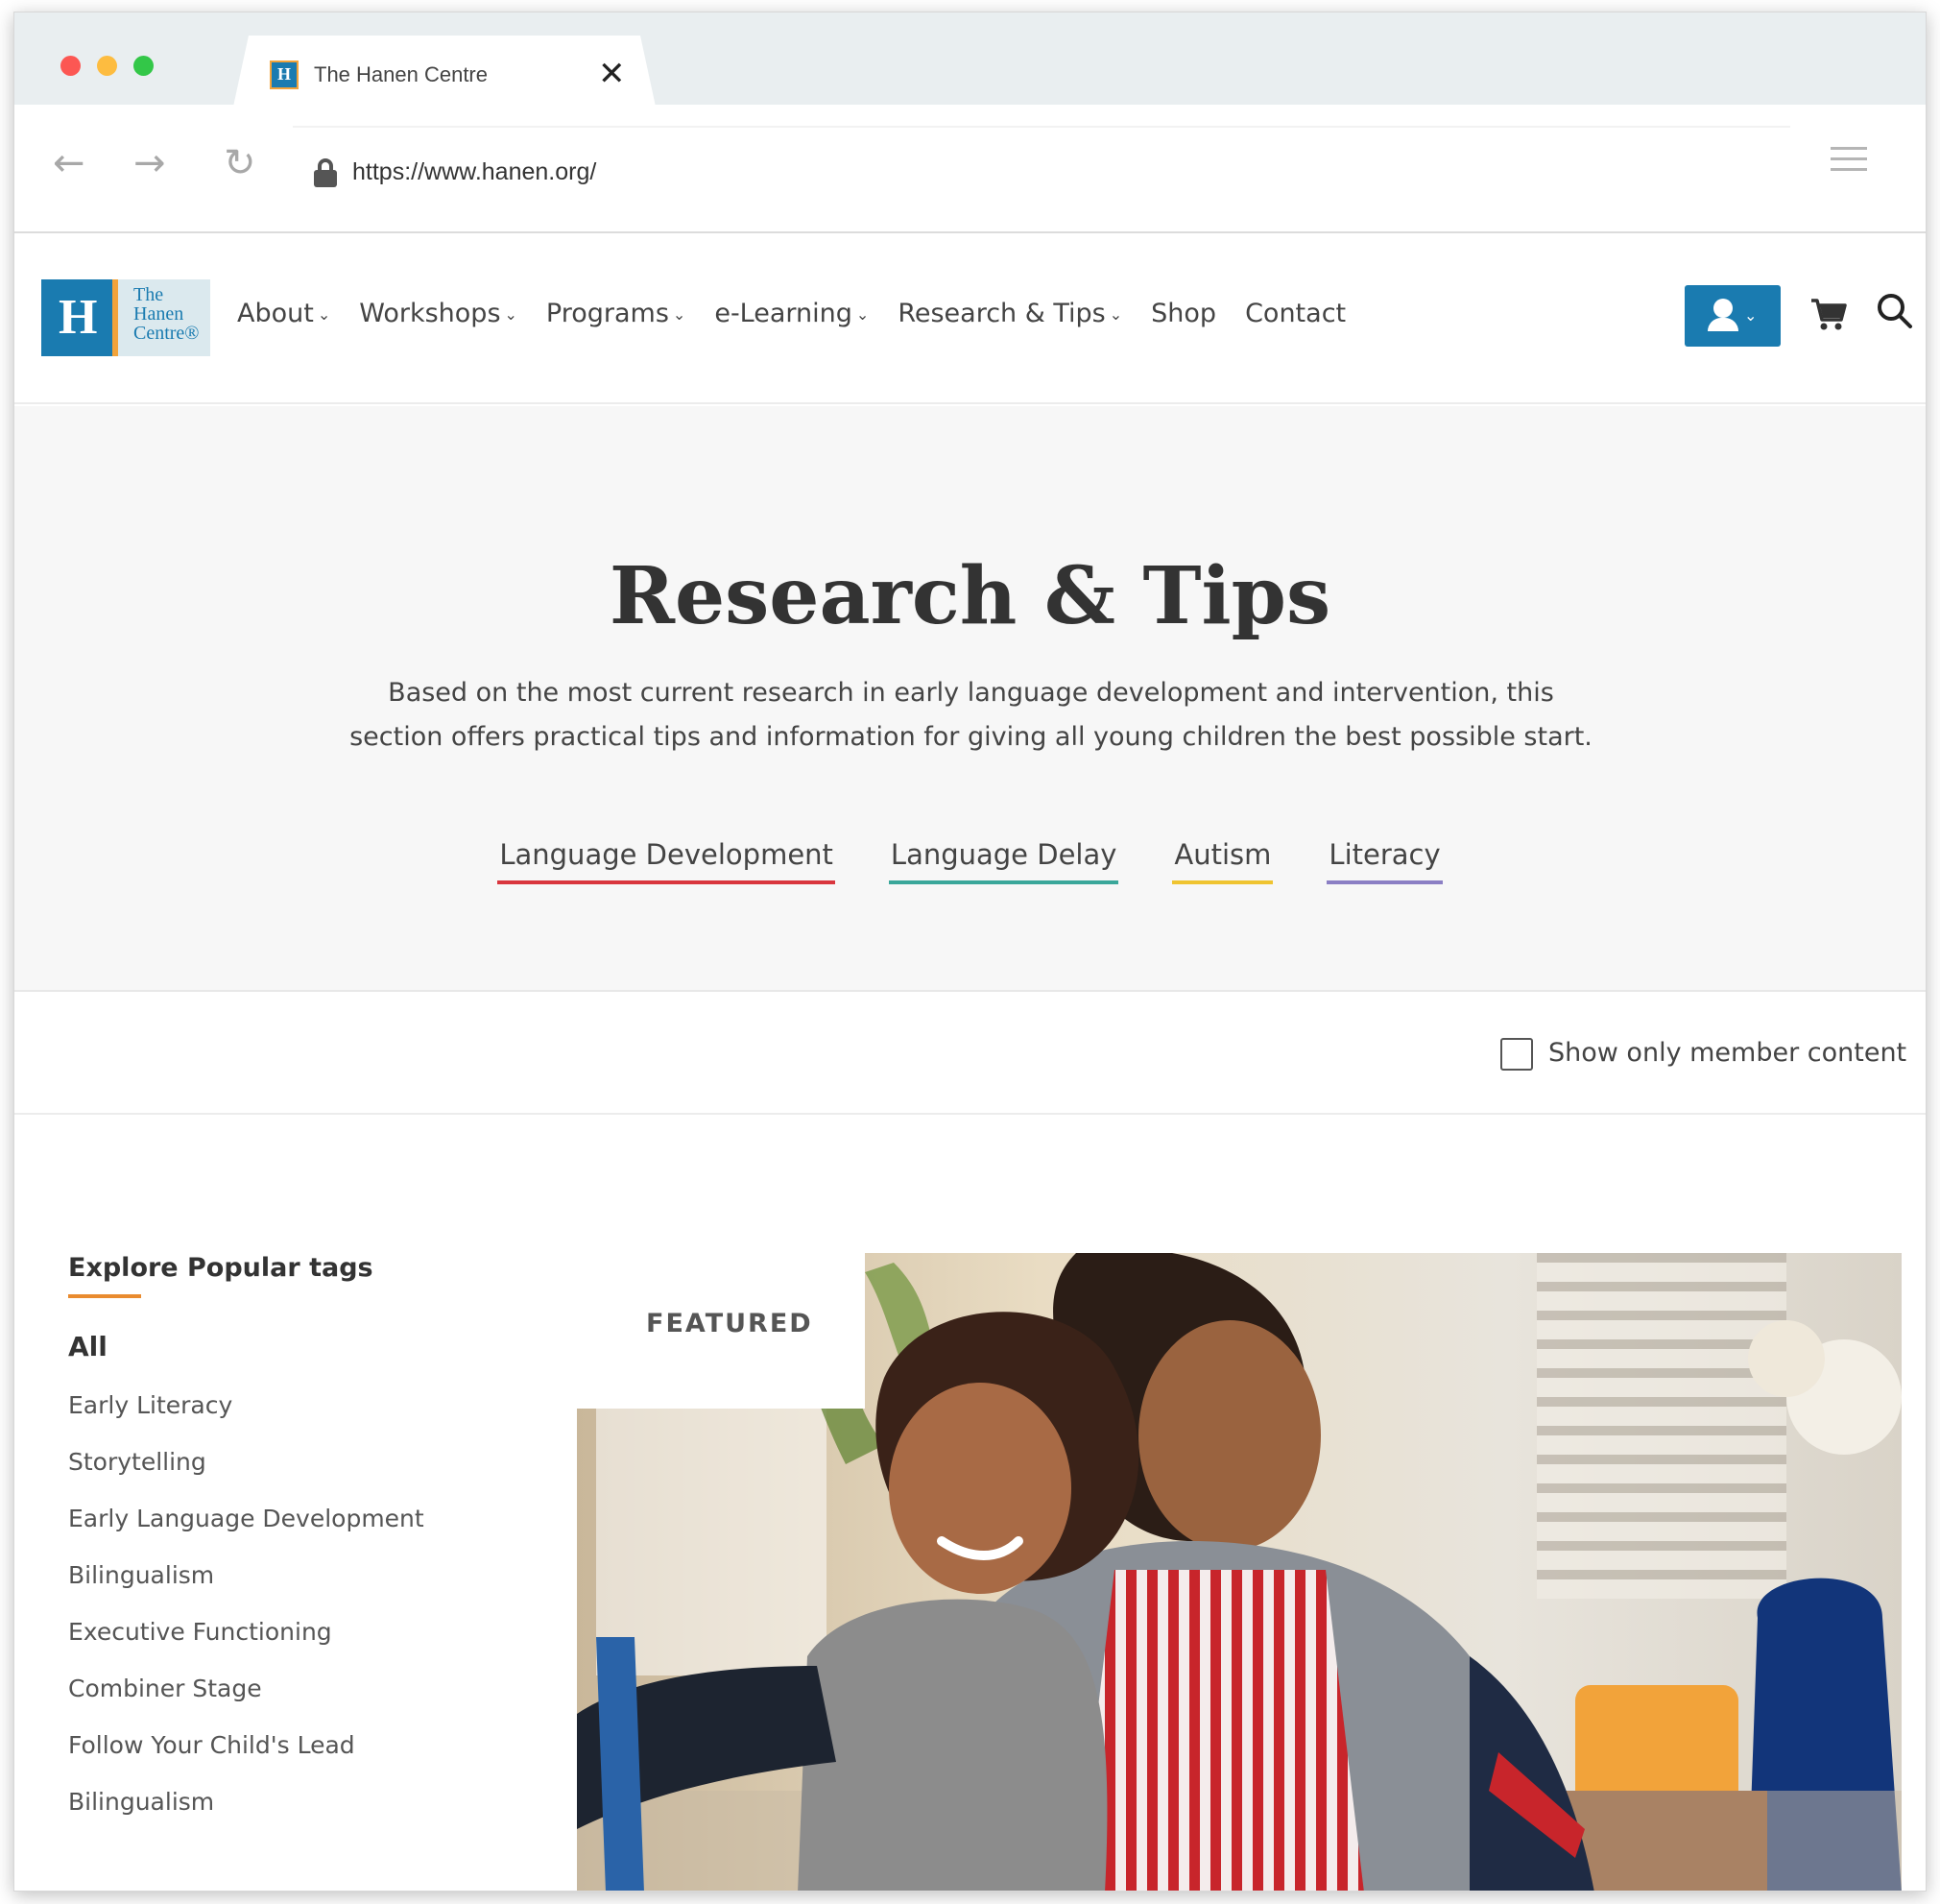 This screenshot has width=1940, height=1904. What do you see at coordinates (438, 314) in the screenshot?
I see `nav-workshops: Workshops ⌄` at bounding box center [438, 314].